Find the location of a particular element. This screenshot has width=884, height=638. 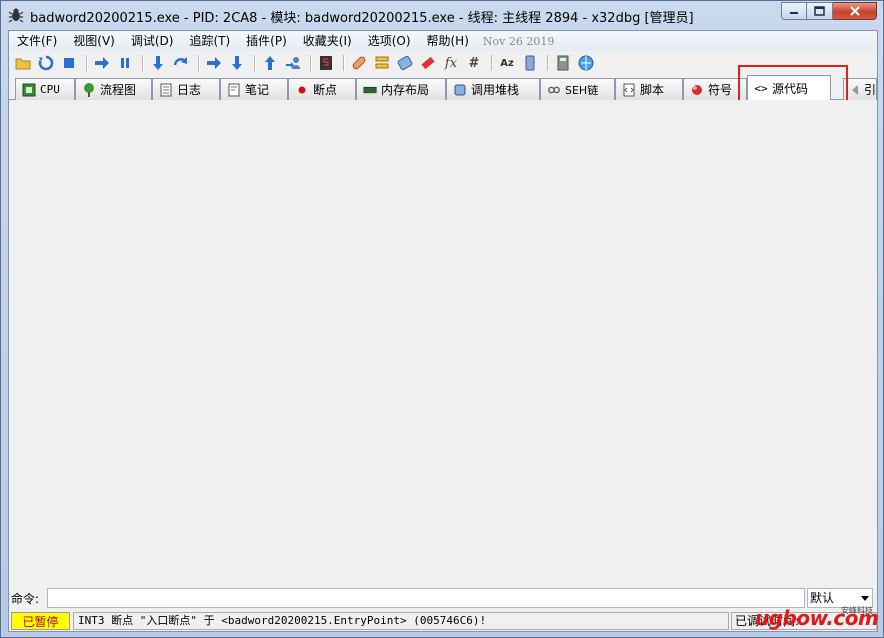

tab-graph: 流程图 is located at coordinates (113, 89).